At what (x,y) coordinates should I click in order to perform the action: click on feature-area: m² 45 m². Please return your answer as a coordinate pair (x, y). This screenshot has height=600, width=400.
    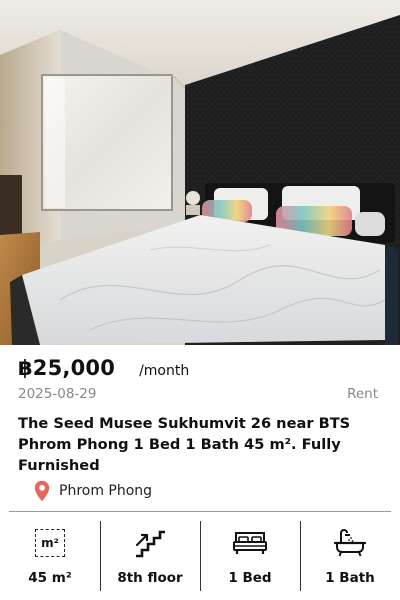
    Looking at the image, I should click on (50, 556).